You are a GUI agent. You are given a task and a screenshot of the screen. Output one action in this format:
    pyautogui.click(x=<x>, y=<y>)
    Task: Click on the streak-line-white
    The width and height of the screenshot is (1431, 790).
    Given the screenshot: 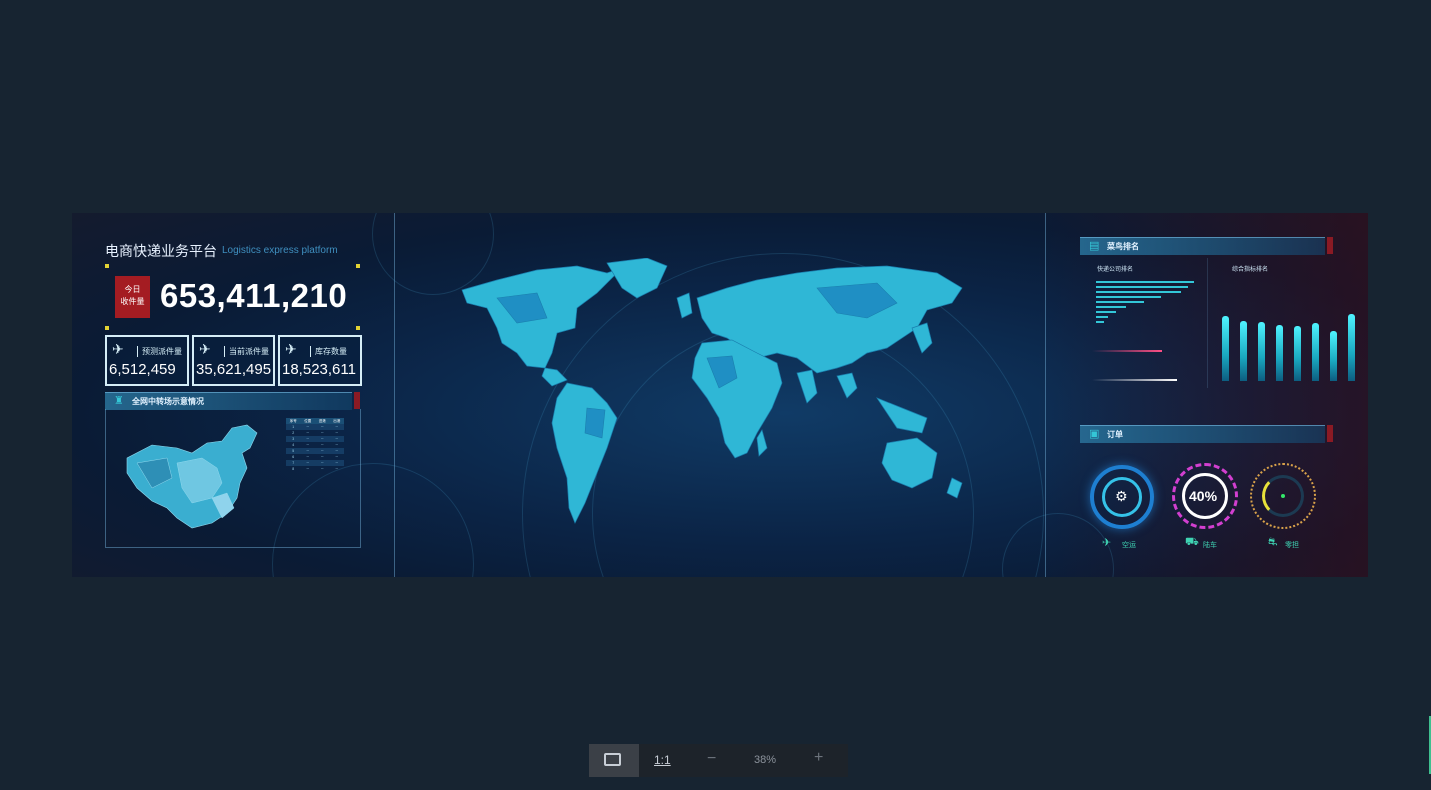 What is the action you would take?
    pyautogui.click(x=1134, y=380)
    